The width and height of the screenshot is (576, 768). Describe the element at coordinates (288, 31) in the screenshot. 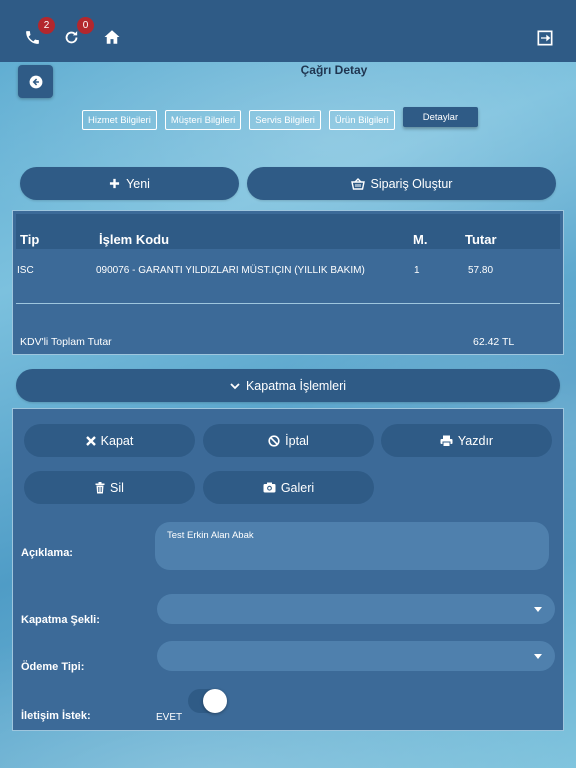

I see `top-bar: 2 0` at that location.